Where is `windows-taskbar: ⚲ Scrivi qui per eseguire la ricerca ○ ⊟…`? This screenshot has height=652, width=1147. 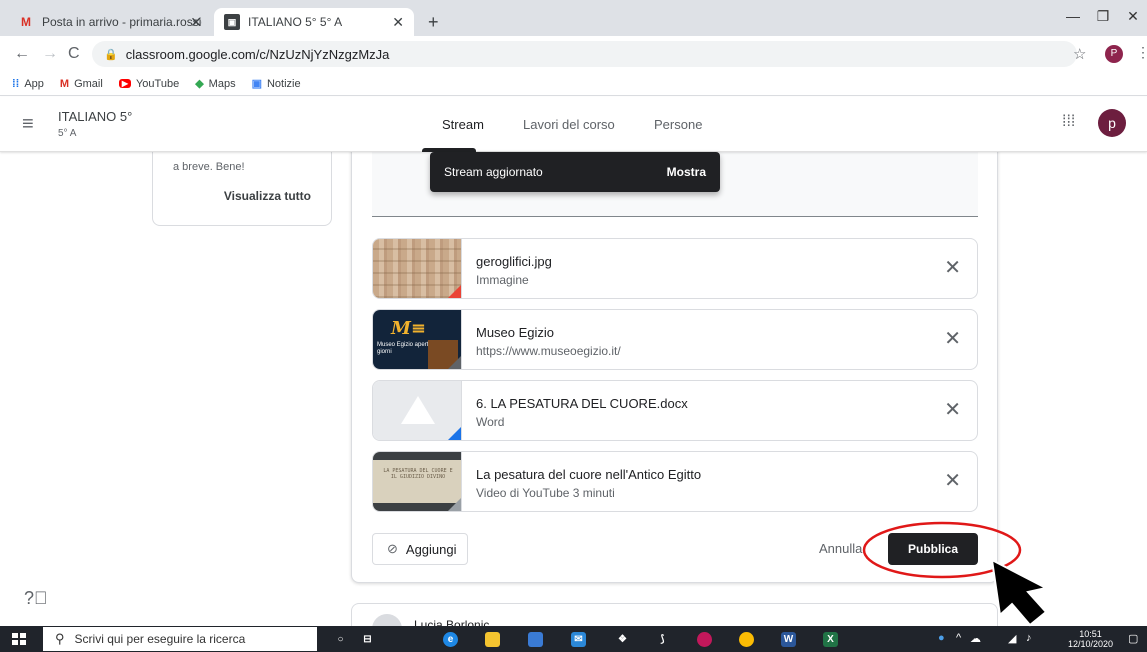
windows-taskbar: ⚲ Scrivi qui per eseguire la ricerca ○ ⊟… is located at coordinates (573, 639).